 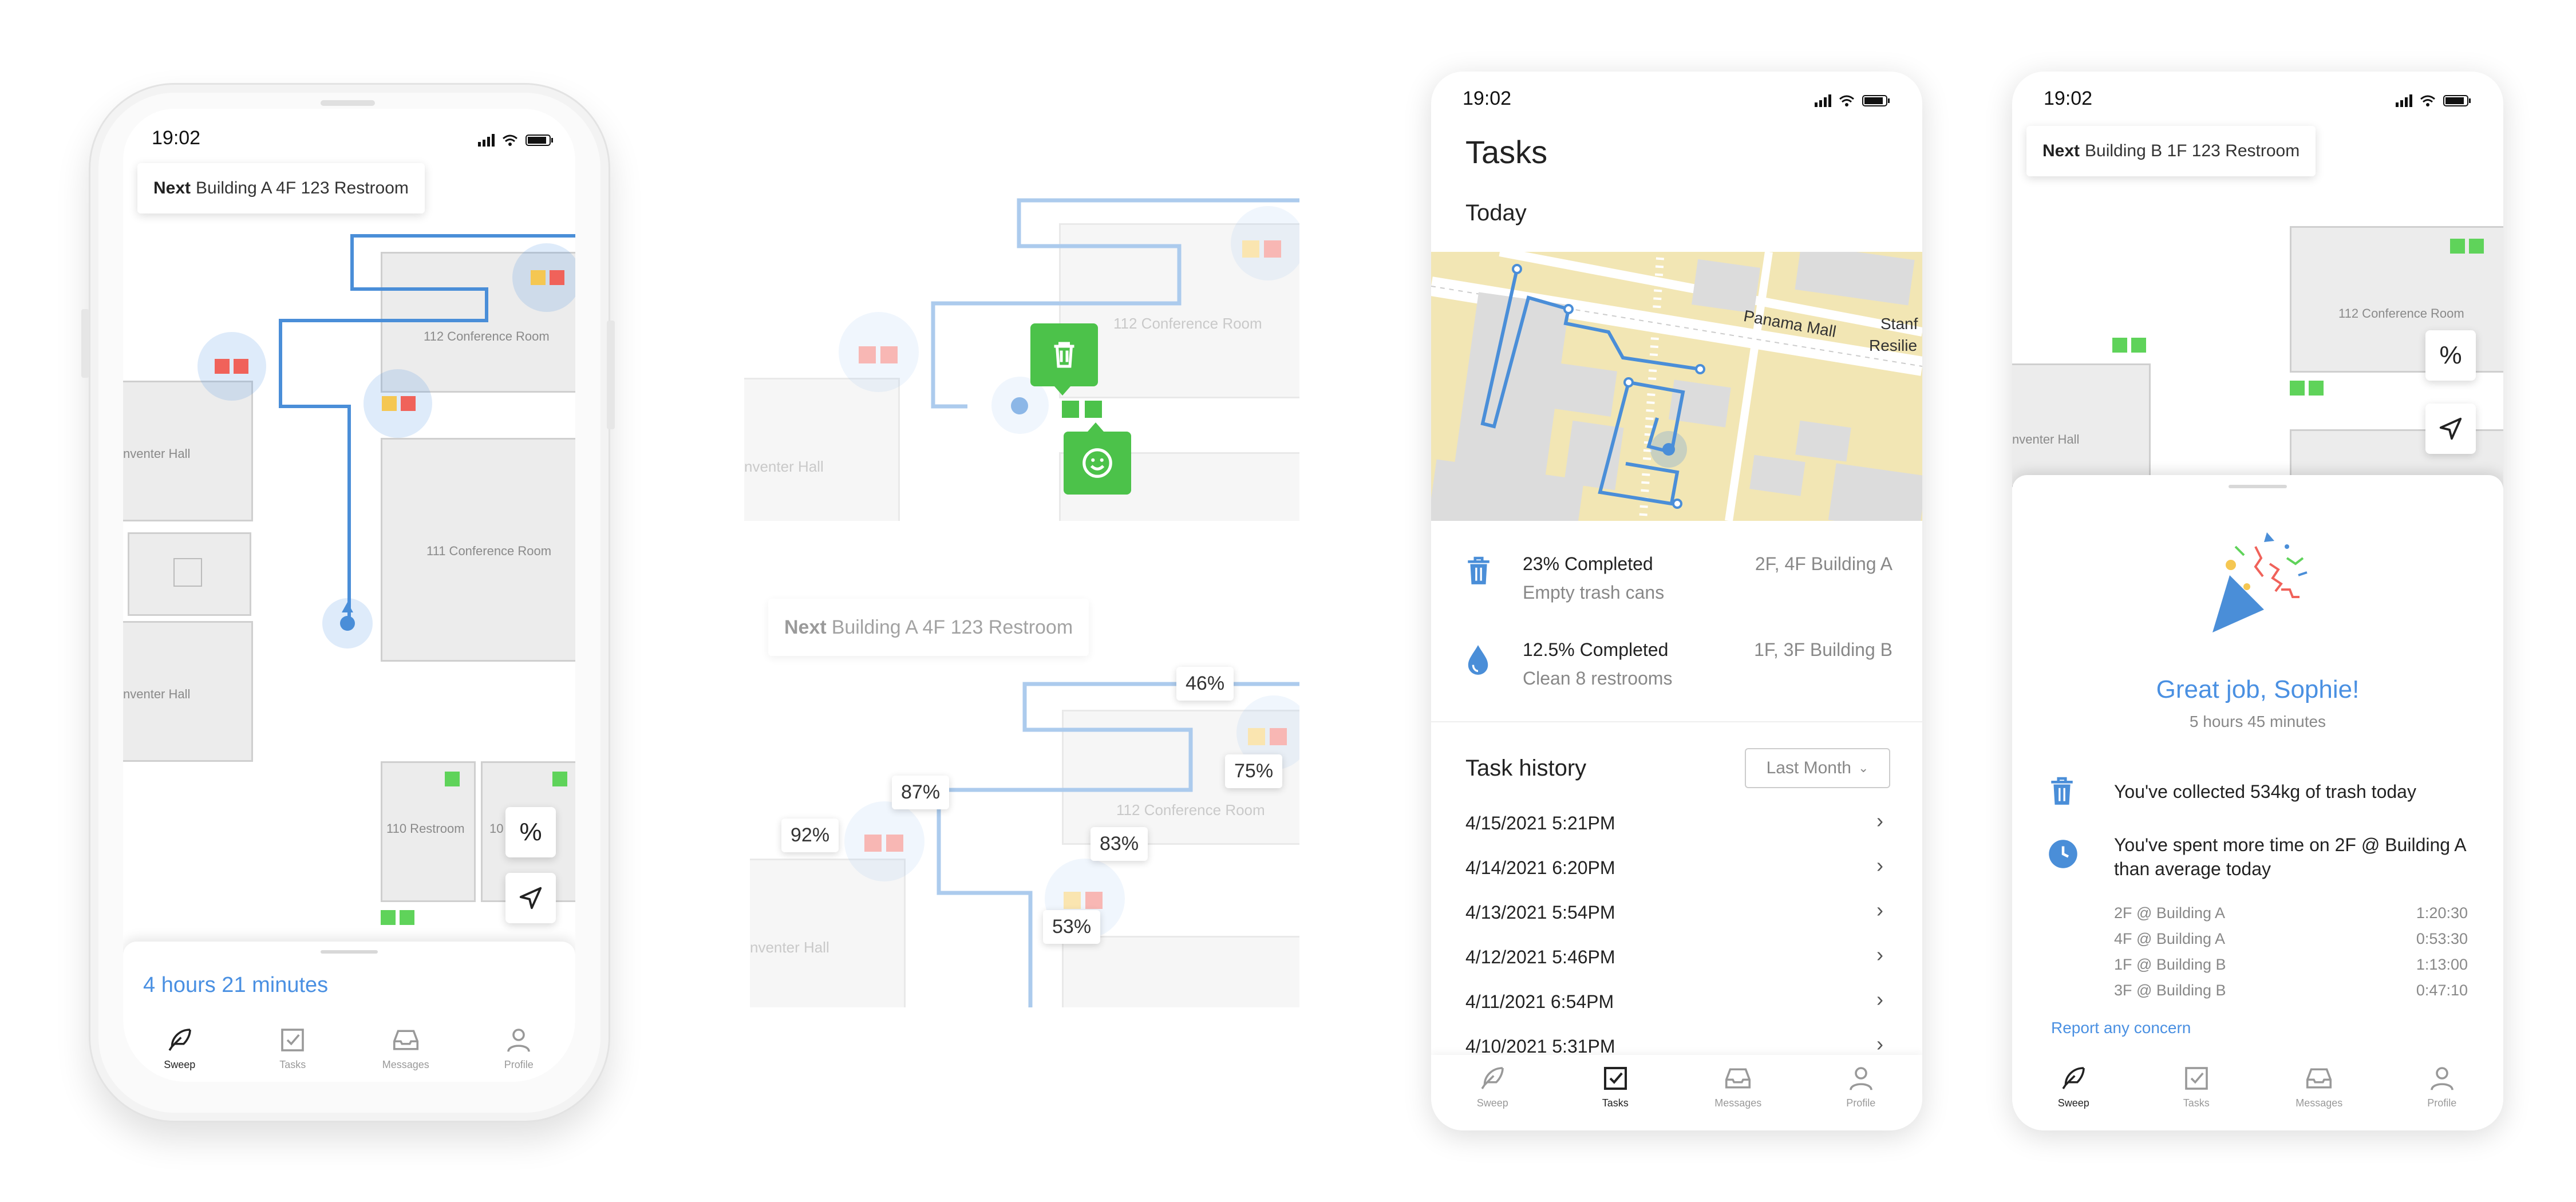 What do you see at coordinates (1072, 927) in the screenshot?
I see `fill-label-53: 53%` at bounding box center [1072, 927].